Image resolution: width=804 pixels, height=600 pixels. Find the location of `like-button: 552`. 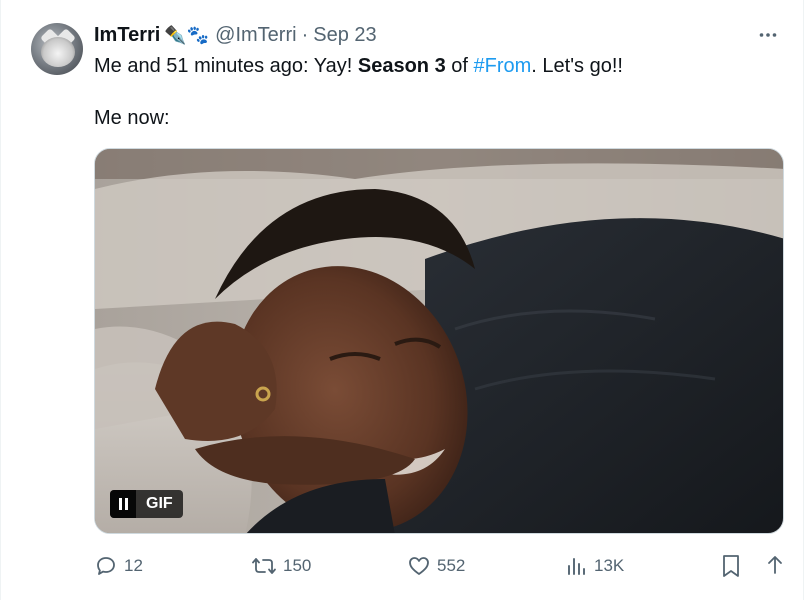

like-button: 552 is located at coordinates (436, 566).